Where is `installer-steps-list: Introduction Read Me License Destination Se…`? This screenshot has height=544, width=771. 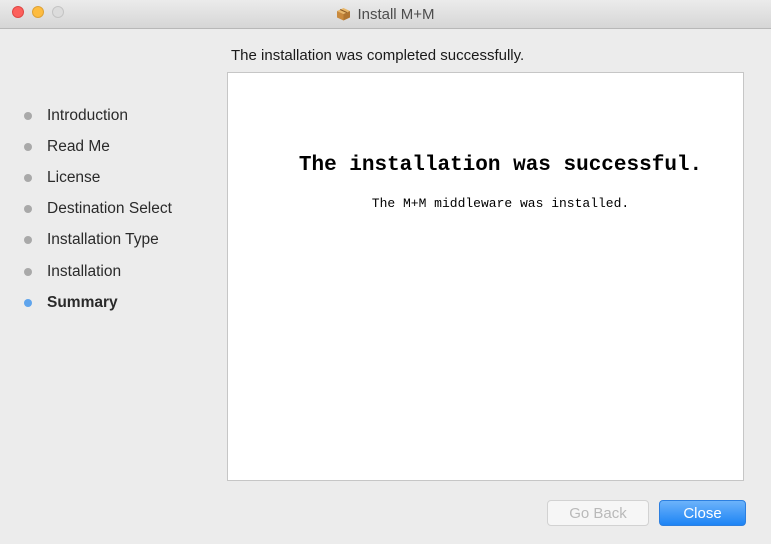
installer-steps-list: Introduction Read Me License Destination Se… is located at coordinates (98, 209).